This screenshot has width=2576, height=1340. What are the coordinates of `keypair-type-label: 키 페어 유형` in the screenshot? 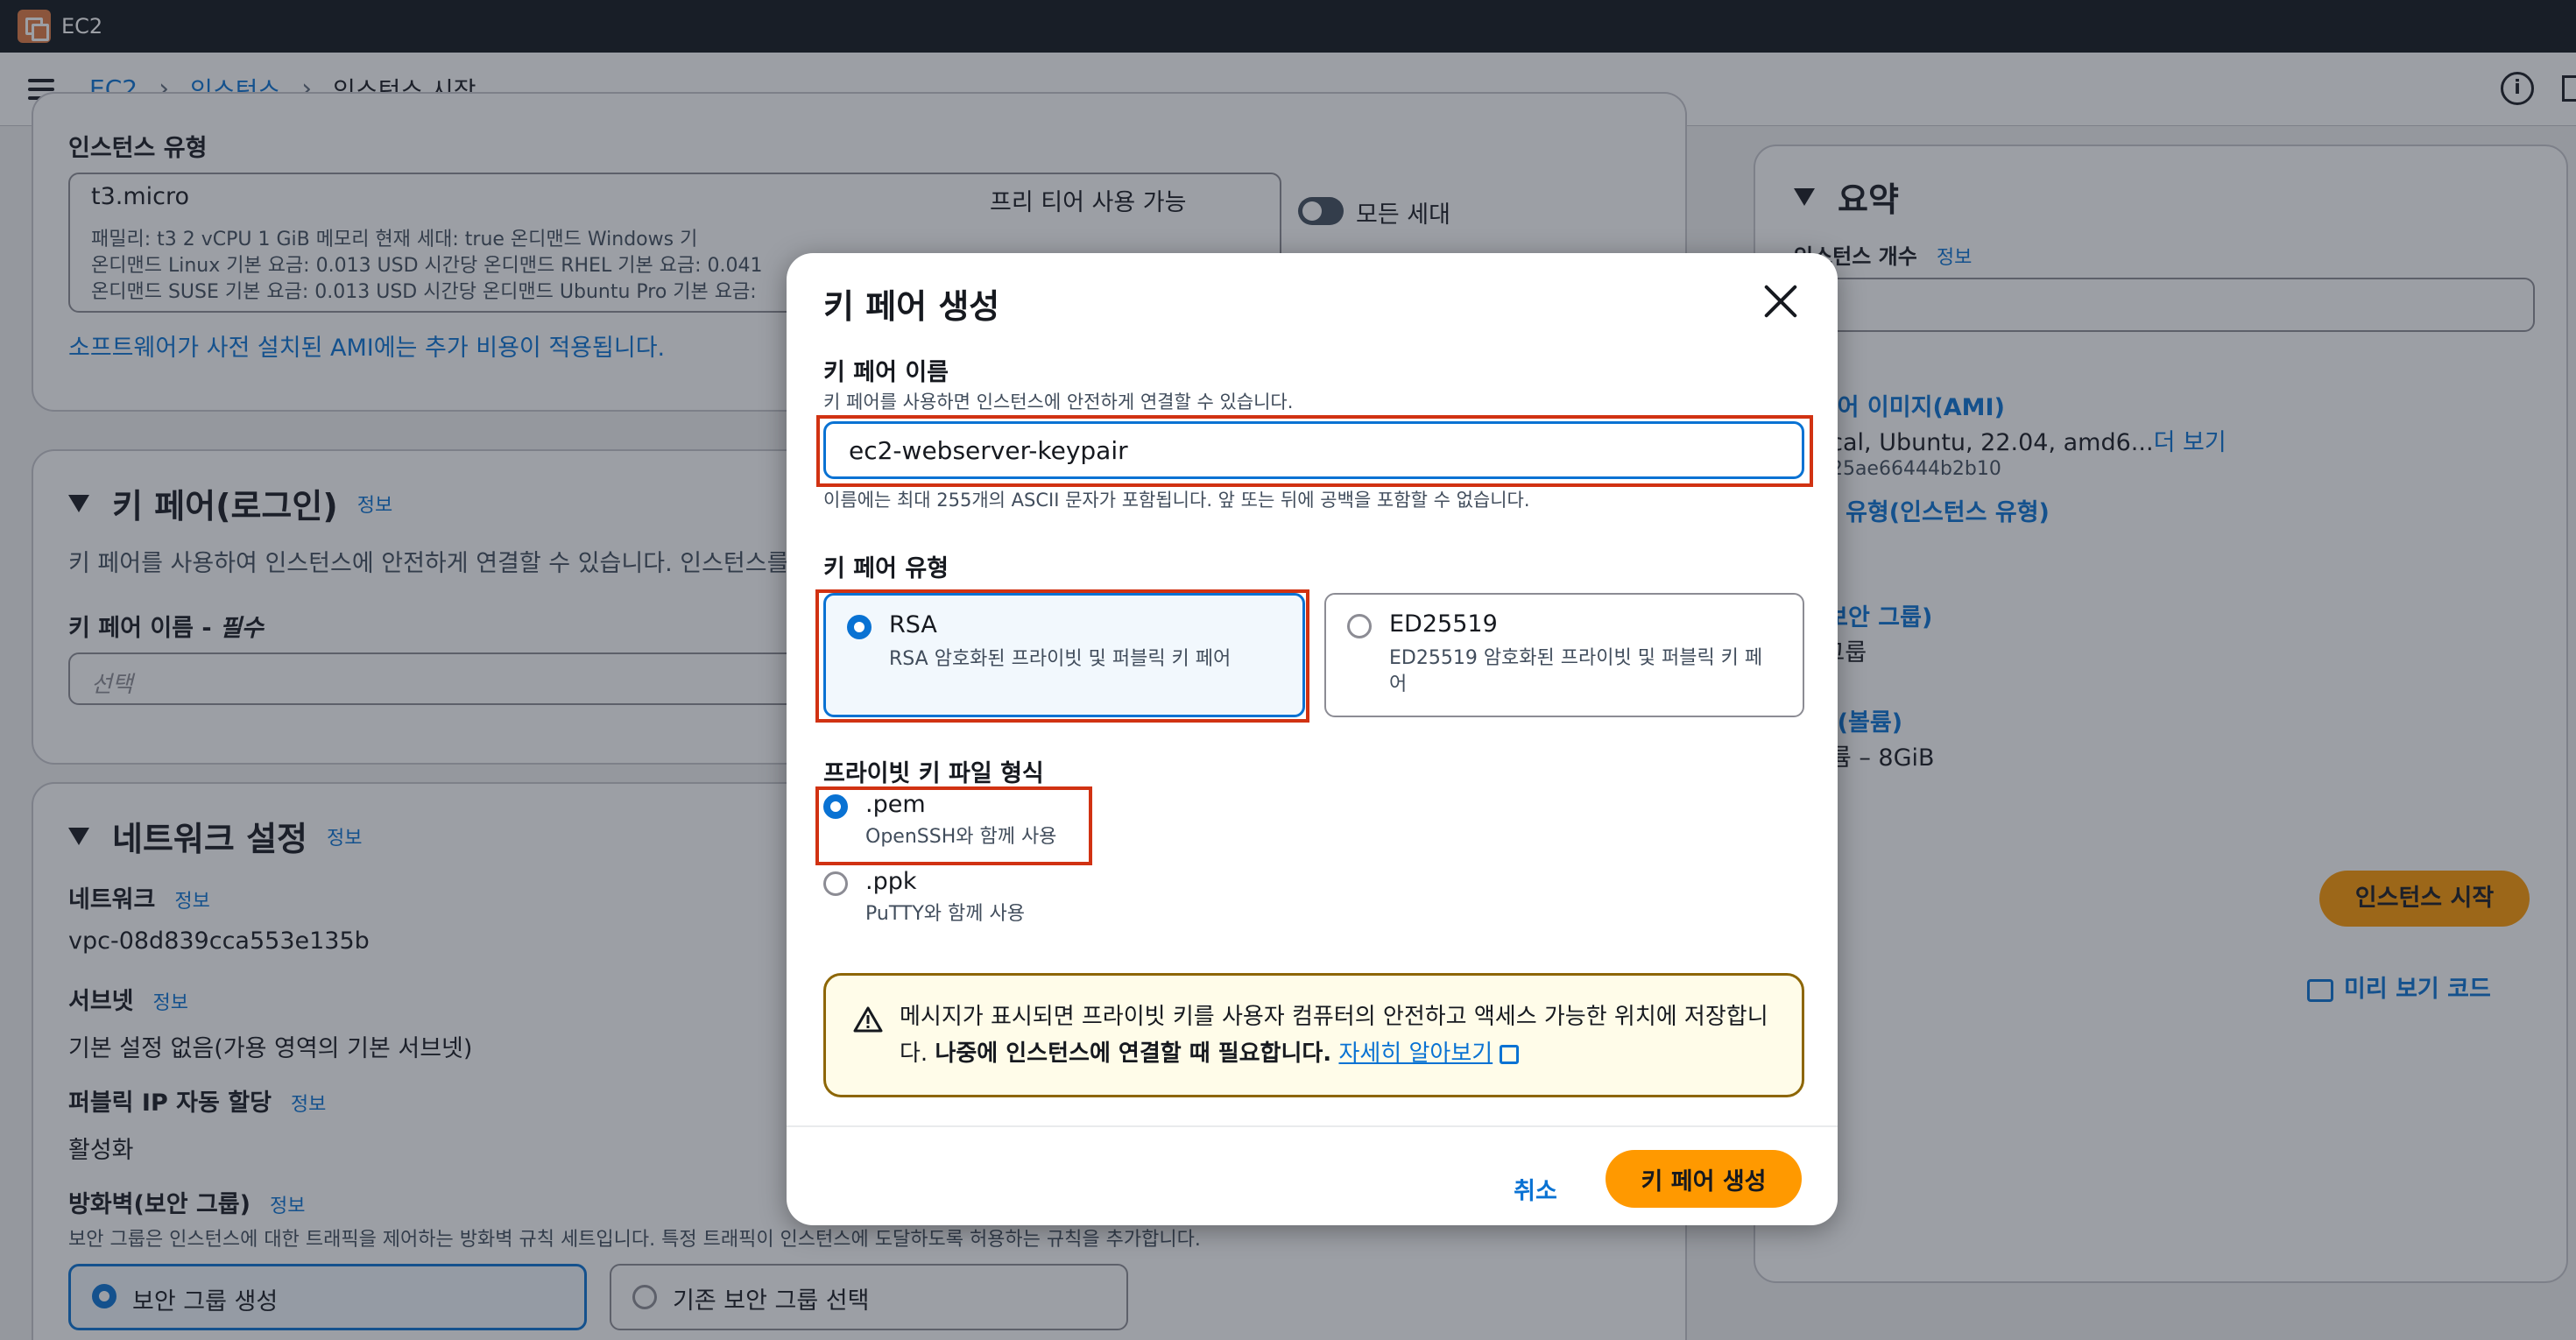 It's located at (886, 569).